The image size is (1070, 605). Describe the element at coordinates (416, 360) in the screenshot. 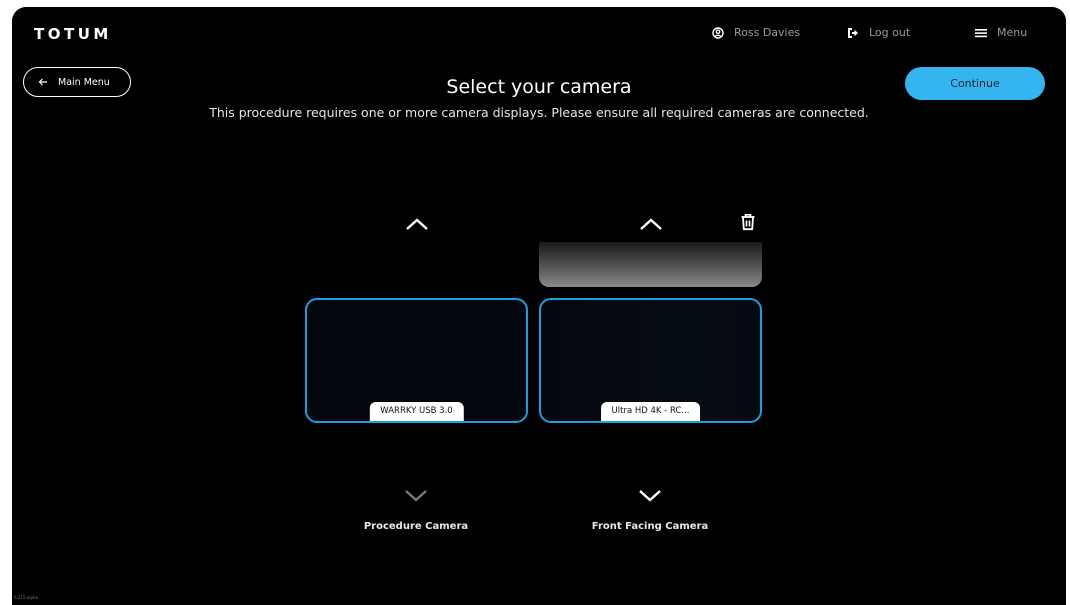

I see `camera-card-procedure: WARRKY USB 3.0` at that location.